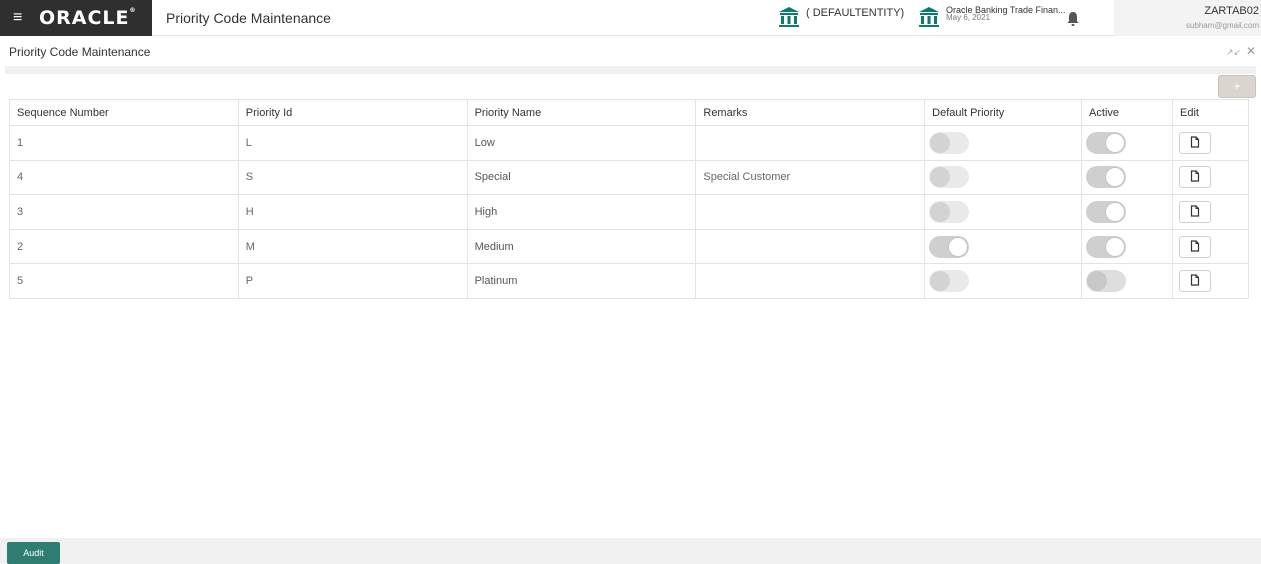 The image size is (1261, 564). Describe the element at coordinates (630, 51) in the screenshot. I see `page-header: Priority Code Maintenance ↗↙ ✕` at that location.